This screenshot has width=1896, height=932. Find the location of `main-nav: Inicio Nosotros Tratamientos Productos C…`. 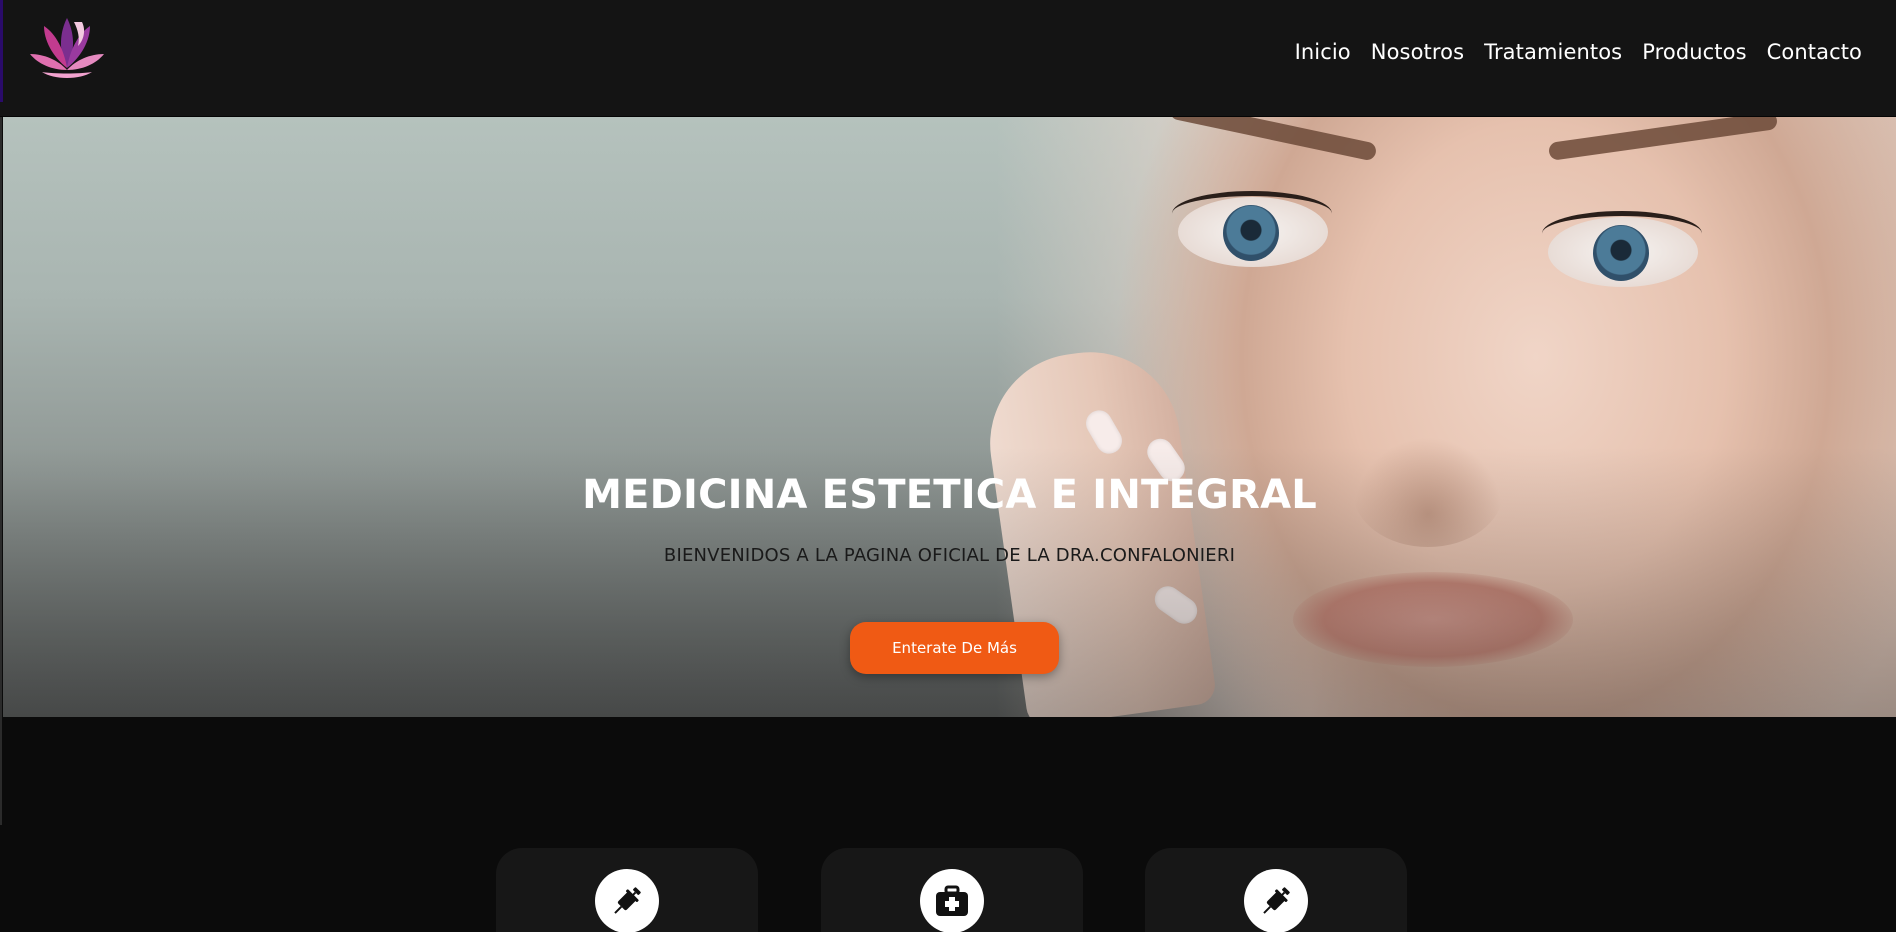

main-nav: Inicio Nosotros Tratamientos Productos C… is located at coordinates (1578, 52).